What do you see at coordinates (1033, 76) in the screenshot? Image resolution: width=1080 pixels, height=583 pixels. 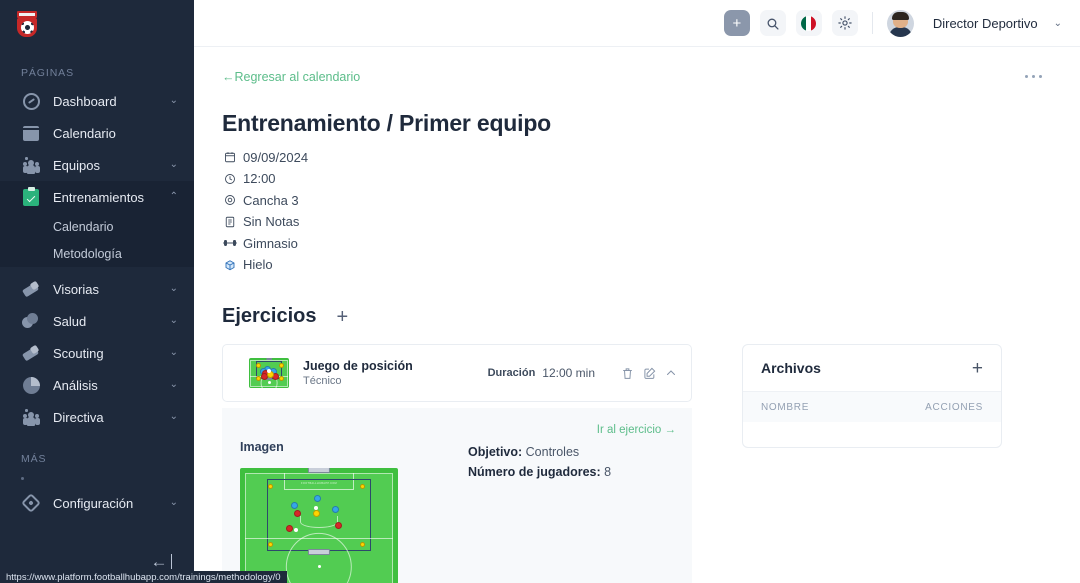 I see `more-options-button` at bounding box center [1033, 76].